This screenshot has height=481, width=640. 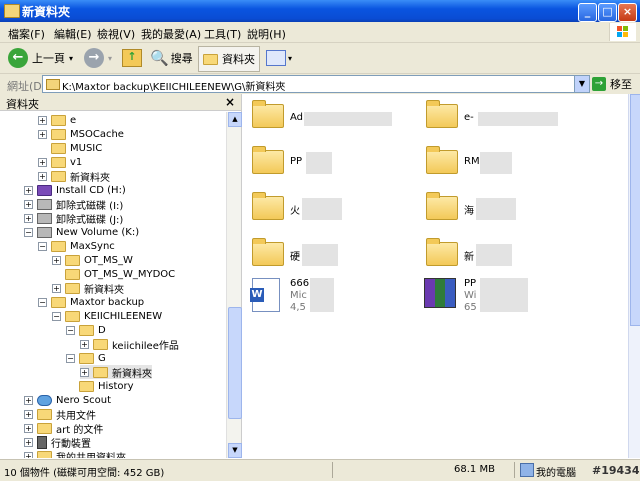 I want to click on close-icon: ×, so click(x=230, y=102).